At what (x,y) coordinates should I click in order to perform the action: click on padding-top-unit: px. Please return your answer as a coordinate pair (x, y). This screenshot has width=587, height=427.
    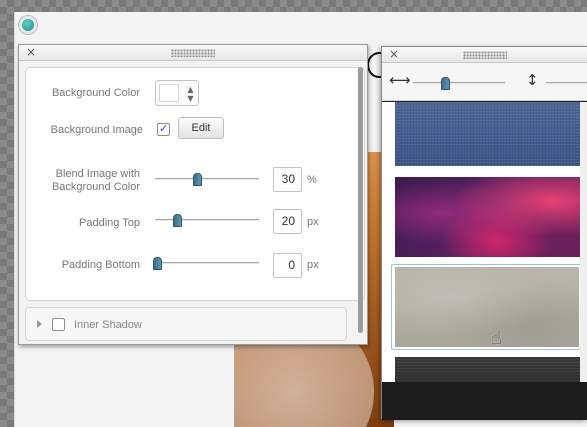
    Looking at the image, I should click on (313, 222).